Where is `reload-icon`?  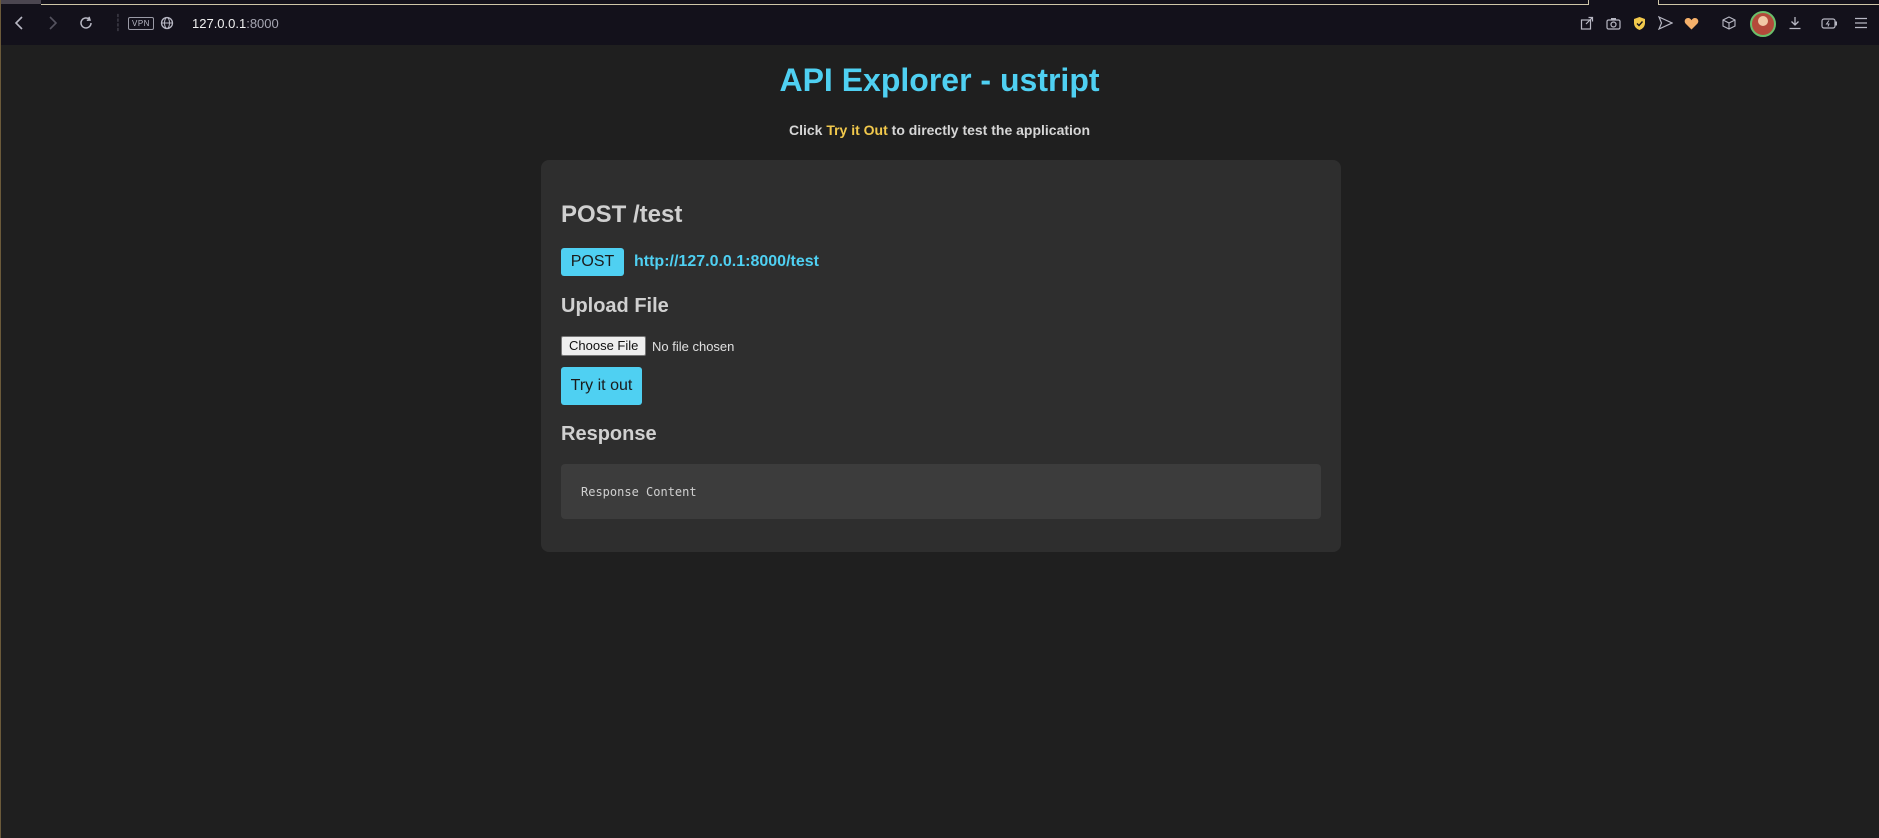 reload-icon is located at coordinates (86, 23).